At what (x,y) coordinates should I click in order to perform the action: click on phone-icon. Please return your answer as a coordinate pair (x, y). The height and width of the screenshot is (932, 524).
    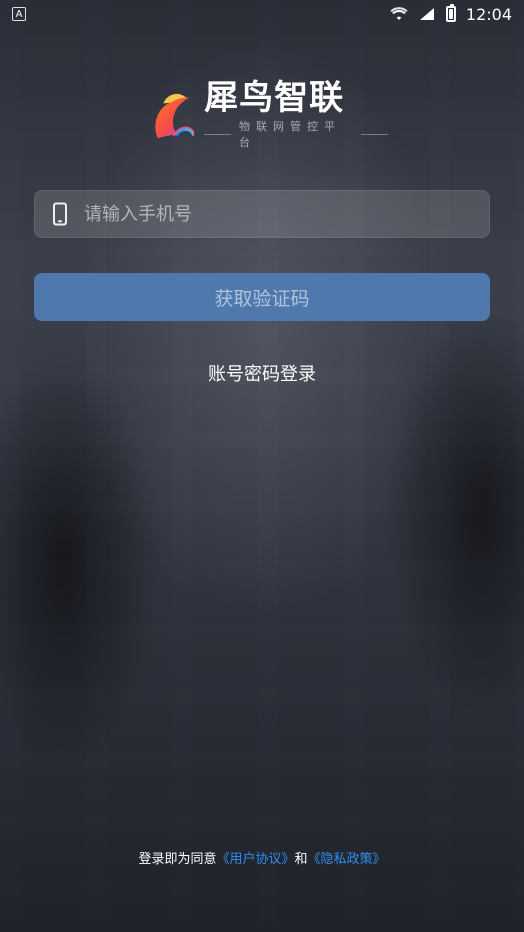
    Looking at the image, I should click on (60, 214).